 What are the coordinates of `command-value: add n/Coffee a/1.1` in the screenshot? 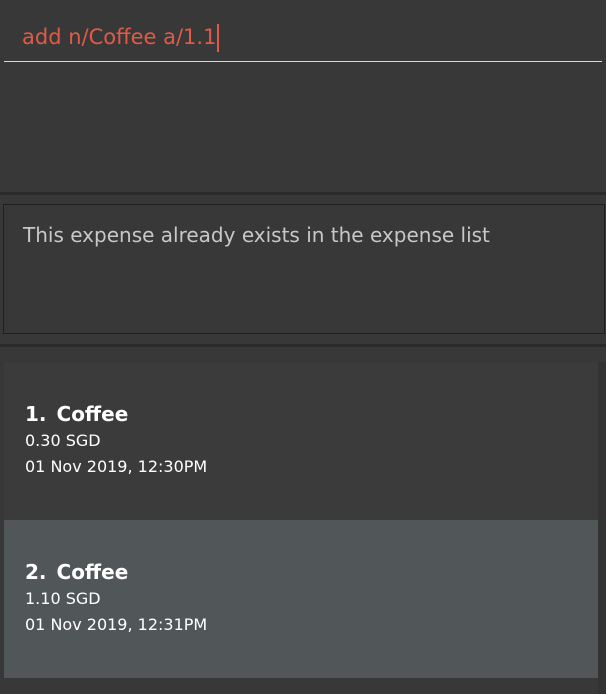 It's located at (119, 37).